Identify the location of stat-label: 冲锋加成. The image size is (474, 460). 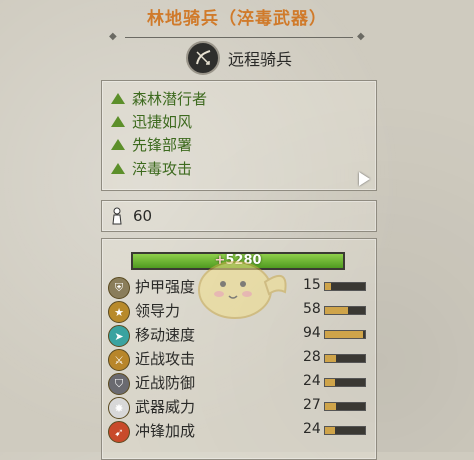
(165, 431).